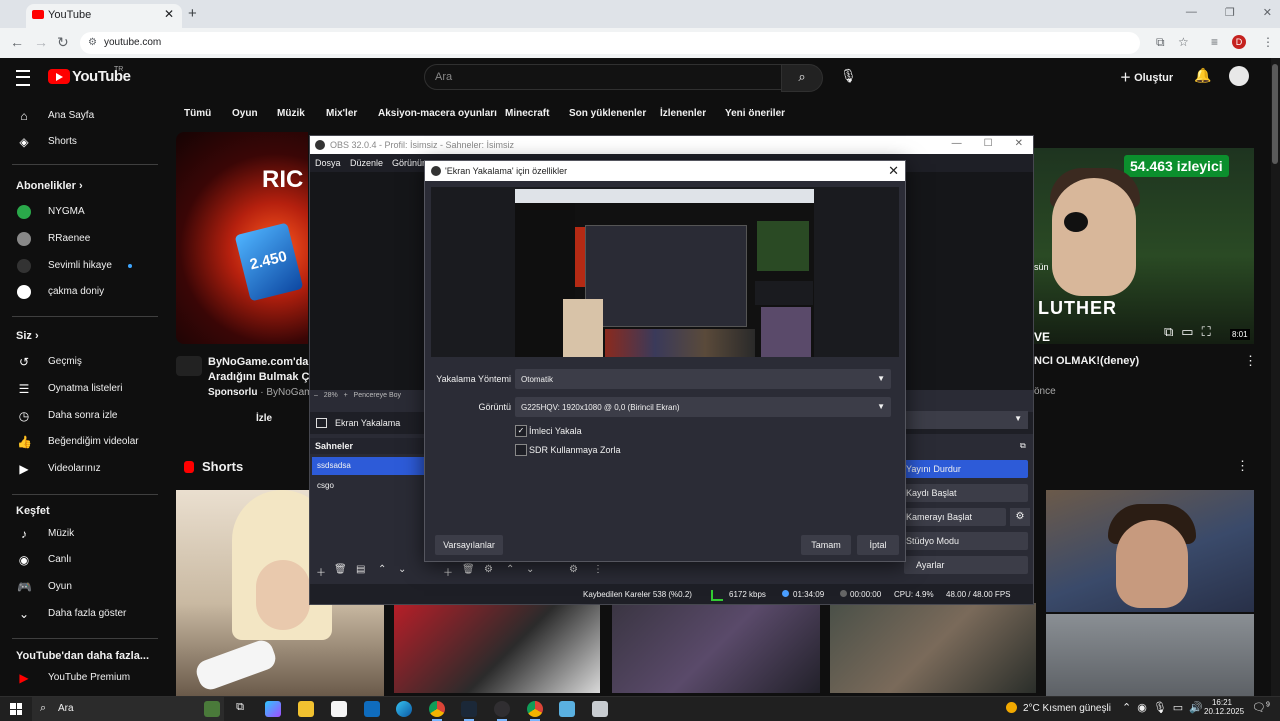 The width and height of the screenshot is (1280, 721). What do you see at coordinates (703, 379) in the screenshot?
I see `capture-method-select: Otomatik ▼` at bounding box center [703, 379].